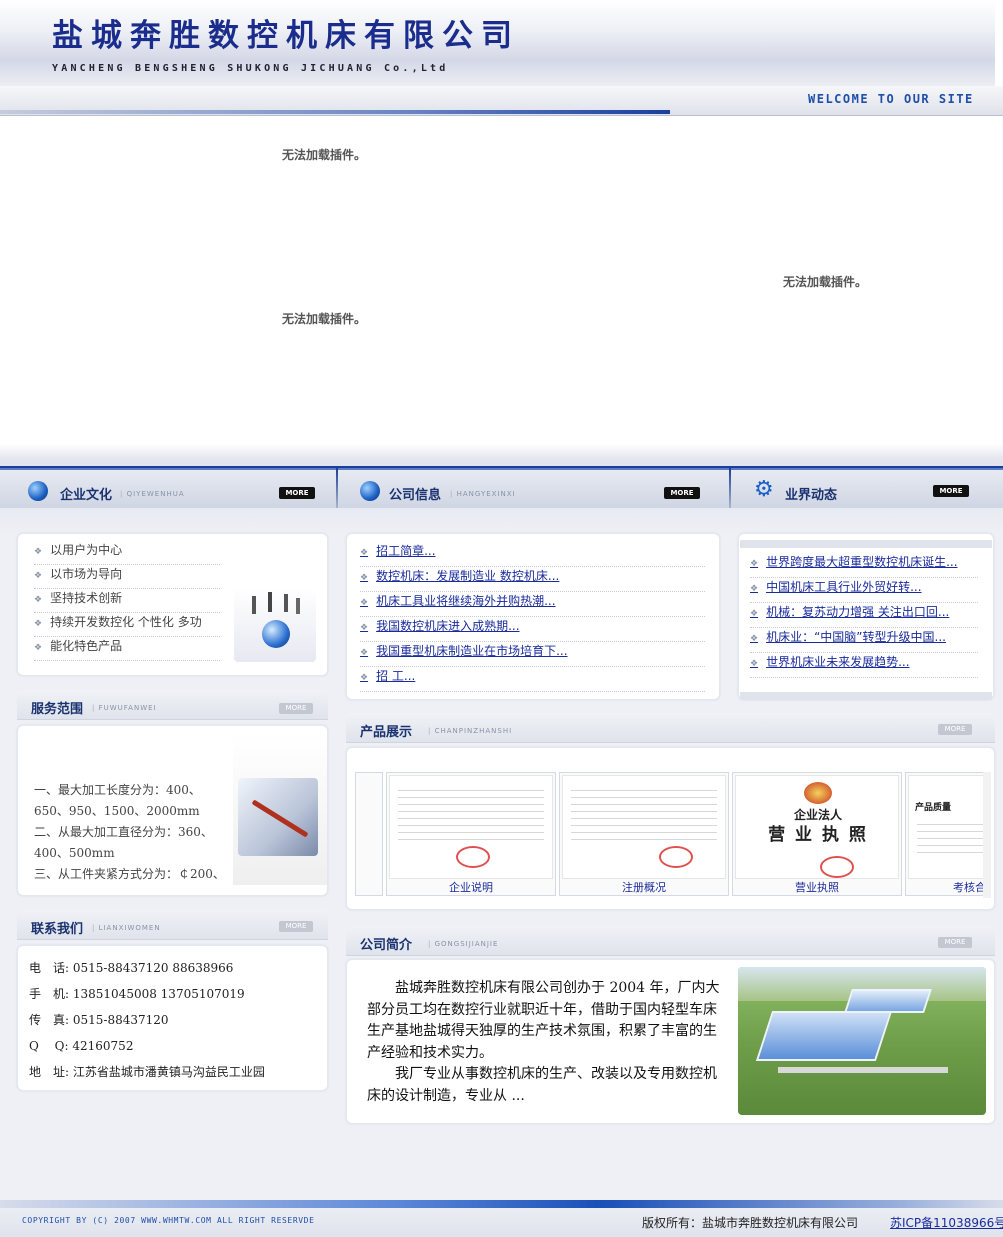  Describe the element at coordinates (955, 729) in the screenshot. I see `products-more-button: MORE` at that location.